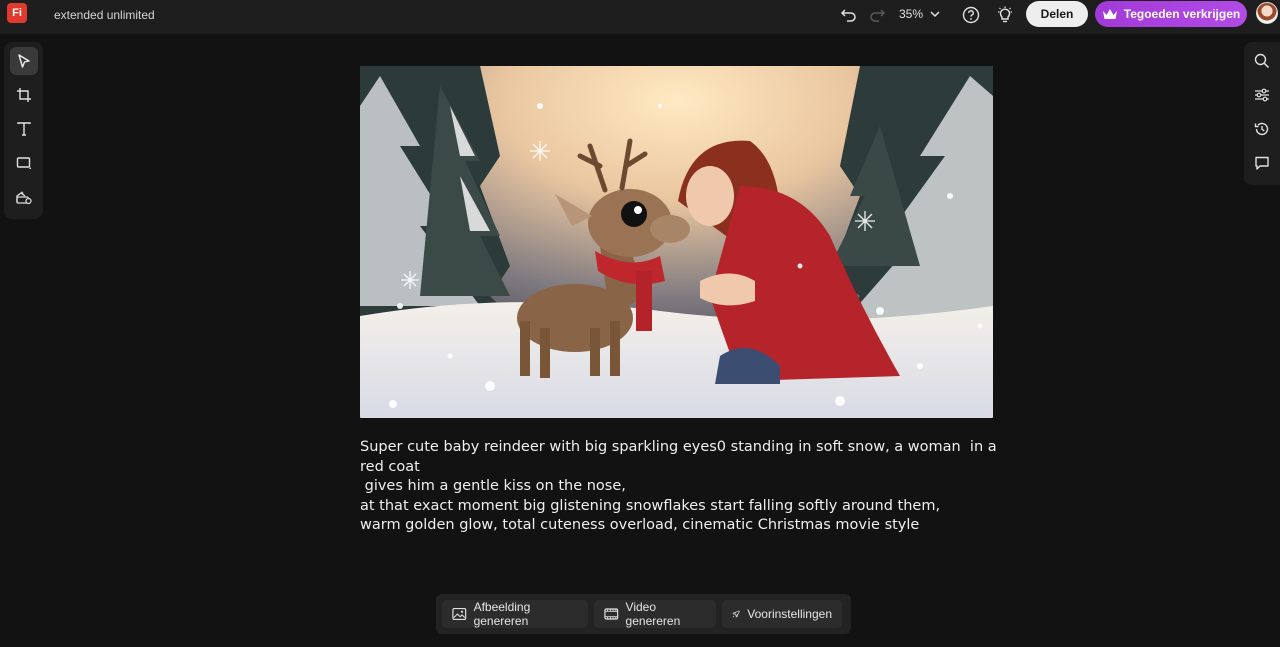 The image size is (1280, 647). I want to click on comments-icon, so click(1262, 163).